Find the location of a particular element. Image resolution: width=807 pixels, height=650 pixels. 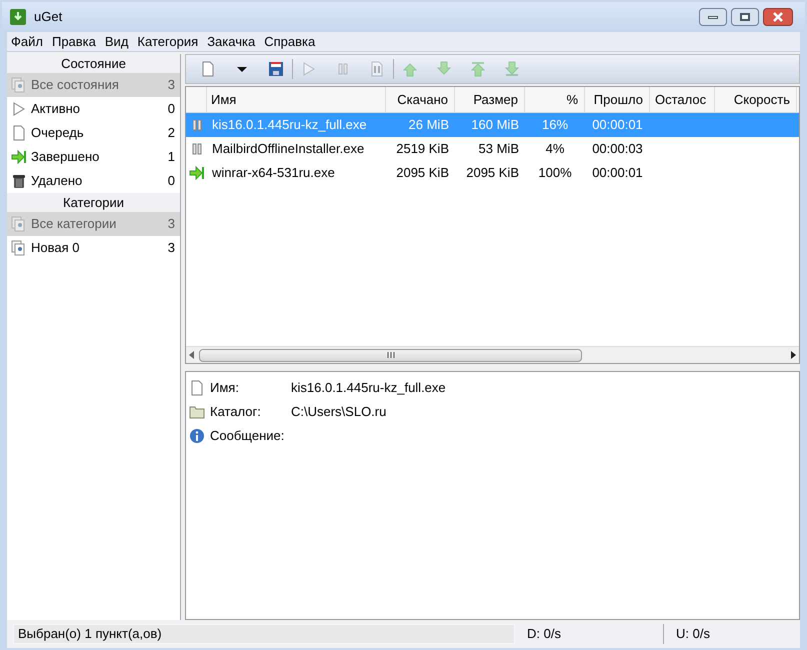

sidebar-item: Очередь 2 is located at coordinates (93, 133).